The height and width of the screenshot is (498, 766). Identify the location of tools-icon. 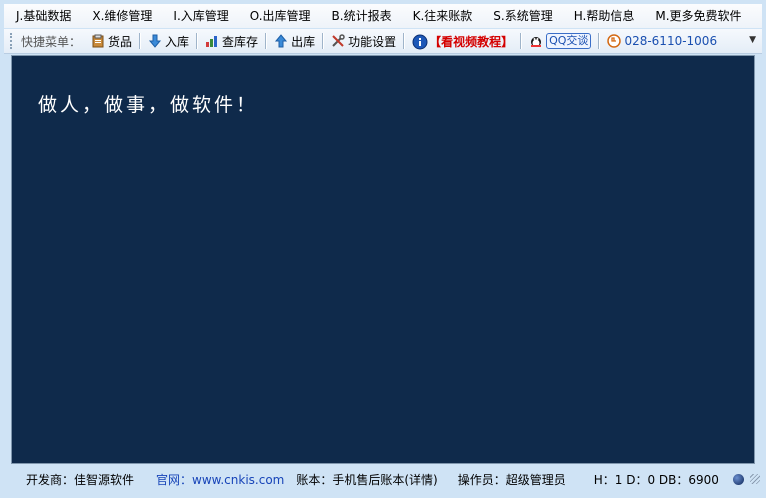
(338, 41).